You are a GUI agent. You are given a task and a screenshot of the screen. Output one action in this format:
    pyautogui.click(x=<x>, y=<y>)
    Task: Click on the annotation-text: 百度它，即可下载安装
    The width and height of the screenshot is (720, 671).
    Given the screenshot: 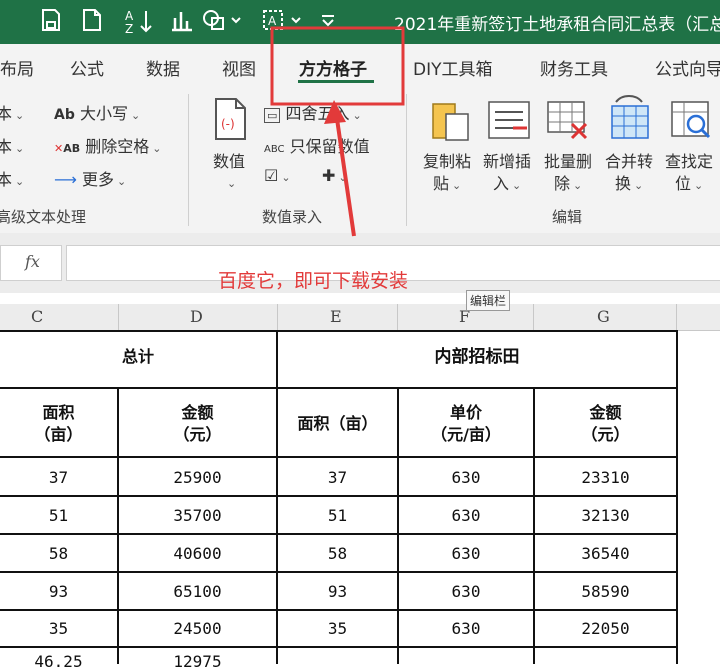 What is the action you would take?
    pyautogui.click(x=313, y=281)
    